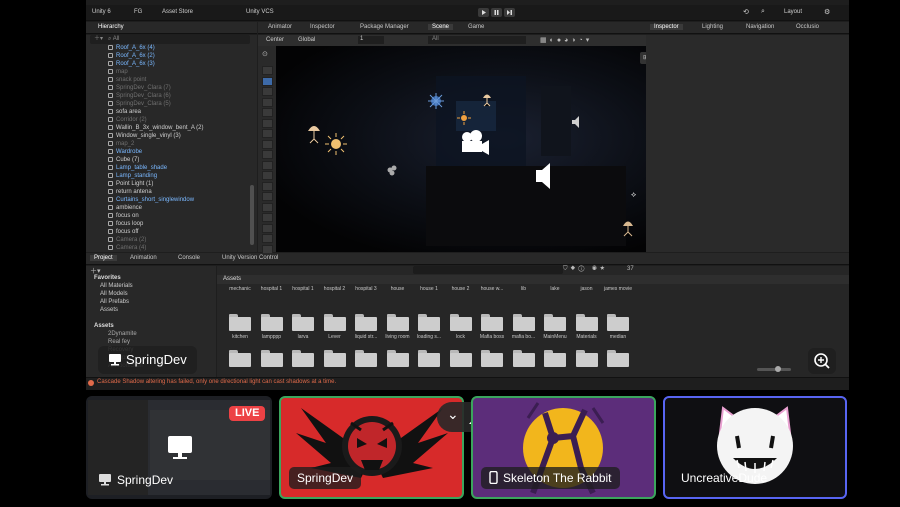  I want to click on favorites-item: Assets, so click(109, 310).